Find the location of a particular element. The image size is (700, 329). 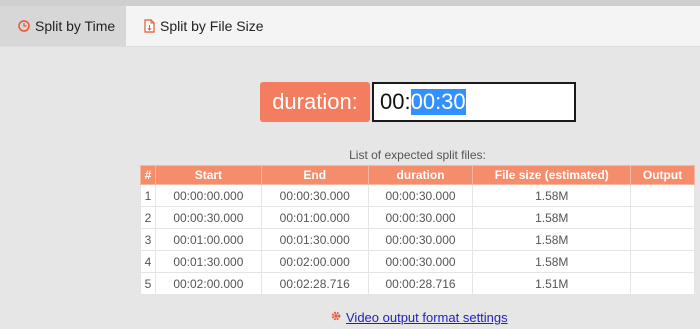

output-settings-link-row: Video output format settings is located at coordinates (419, 317).